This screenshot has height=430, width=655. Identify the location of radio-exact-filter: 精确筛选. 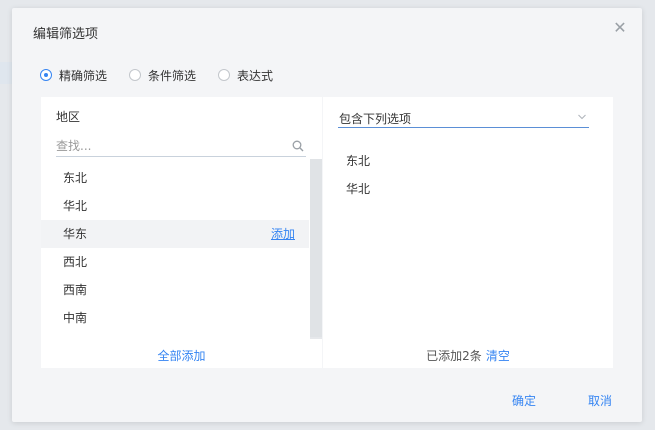
(73, 75).